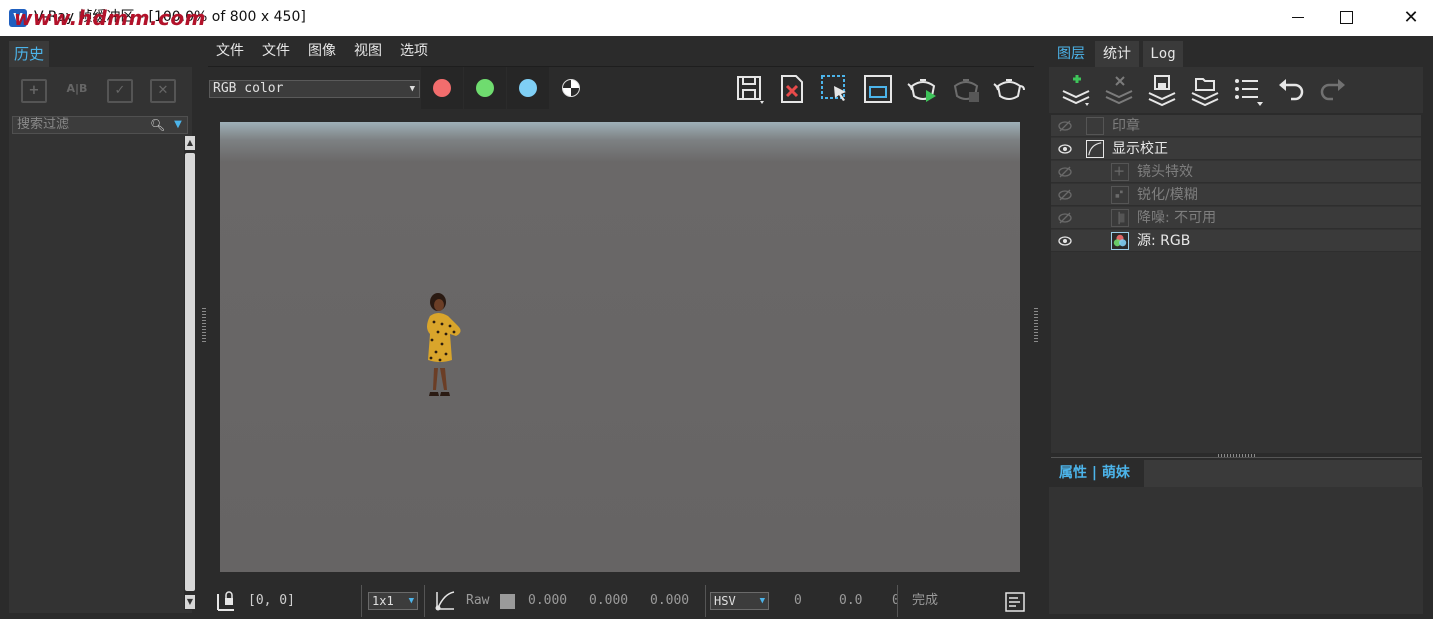 The width and height of the screenshot is (1433, 619). I want to click on history-scrollbar: ▲ ▼, so click(190, 373).